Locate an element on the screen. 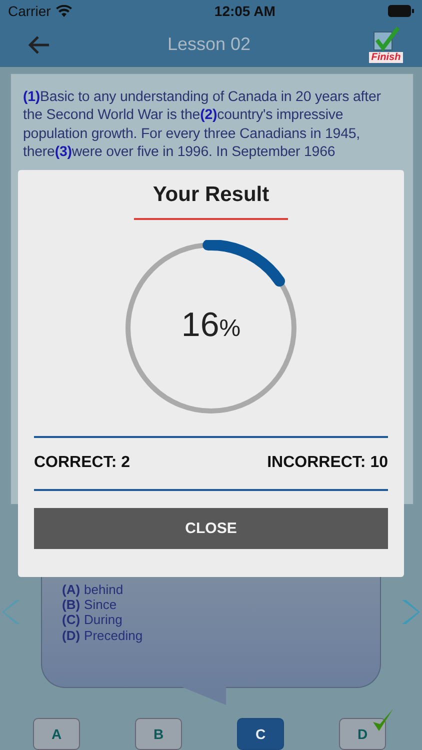  answer-option: (C) During is located at coordinates (221, 620).